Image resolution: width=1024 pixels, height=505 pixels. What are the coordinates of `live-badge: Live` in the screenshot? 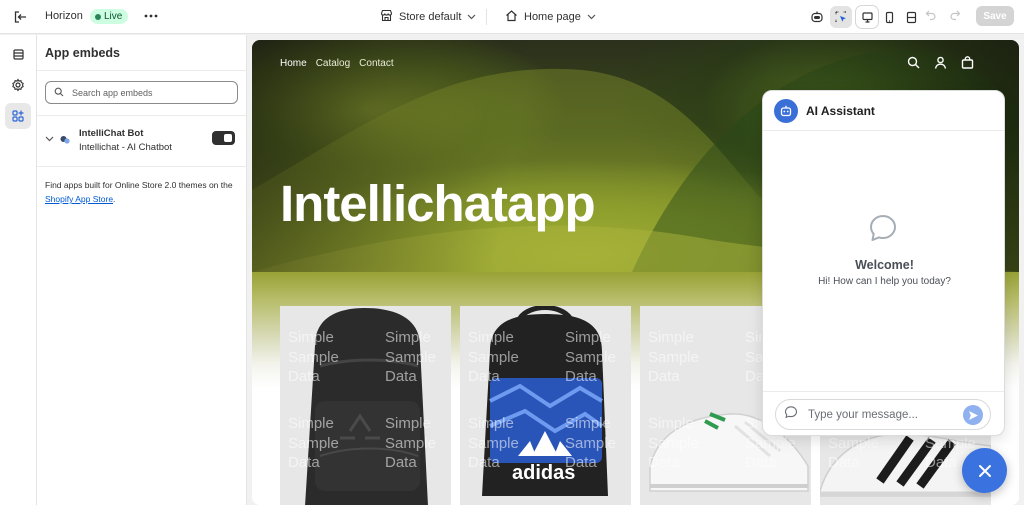 It's located at (109, 16).